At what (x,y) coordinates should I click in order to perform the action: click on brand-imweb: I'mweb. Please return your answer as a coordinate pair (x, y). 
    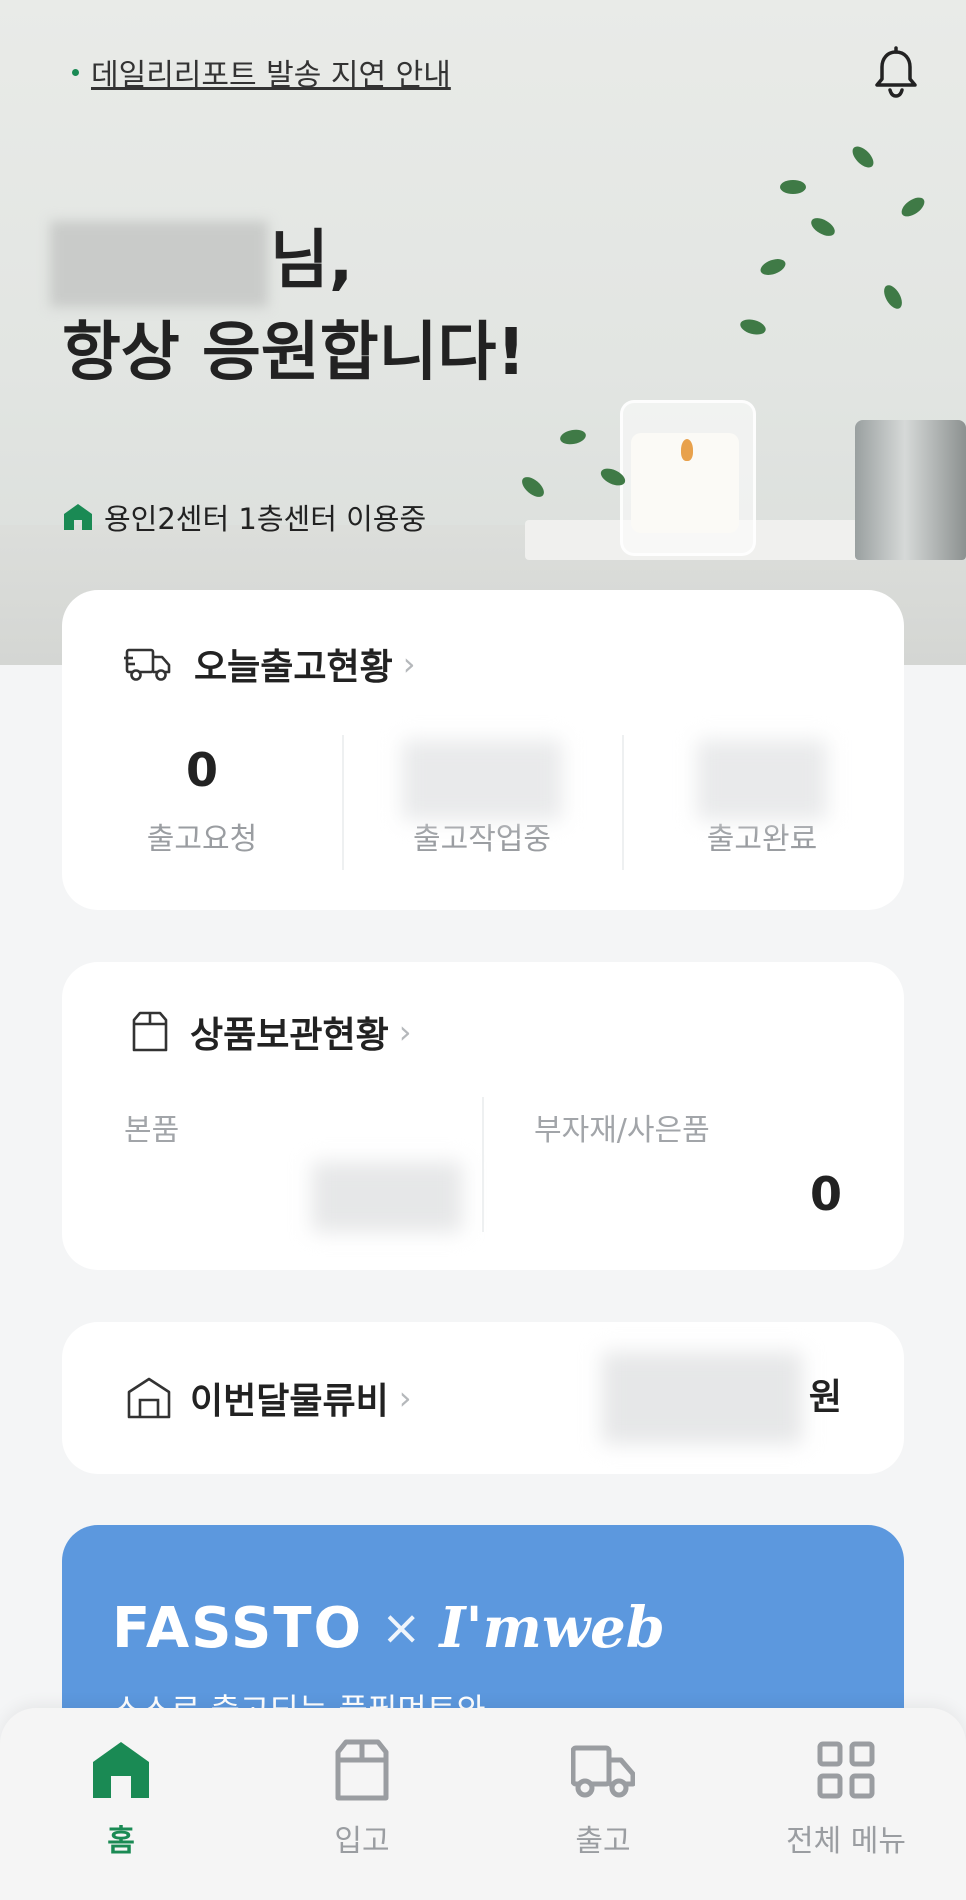
    Looking at the image, I should click on (552, 1628).